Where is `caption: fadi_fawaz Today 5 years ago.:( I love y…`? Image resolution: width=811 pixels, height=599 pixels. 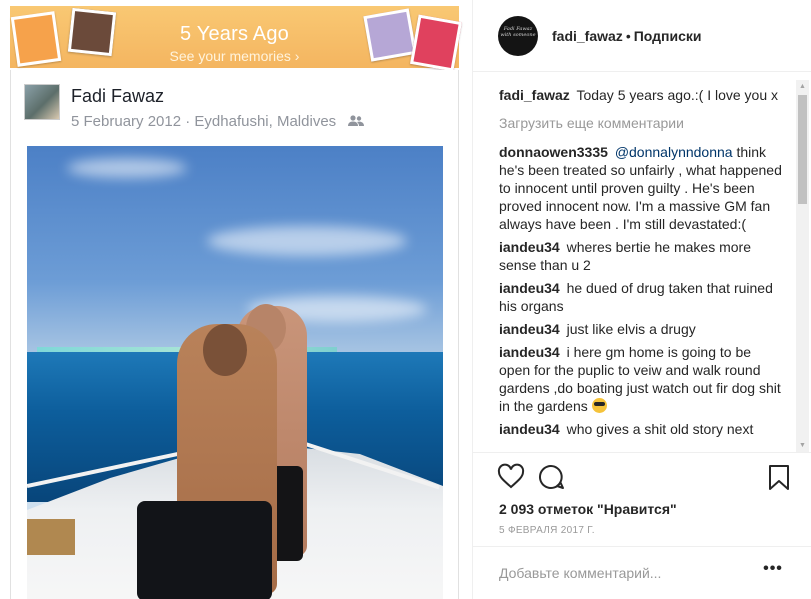 caption: fadi_fawaz Today 5 years ago.:( I love y… is located at coordinates (642, 95).